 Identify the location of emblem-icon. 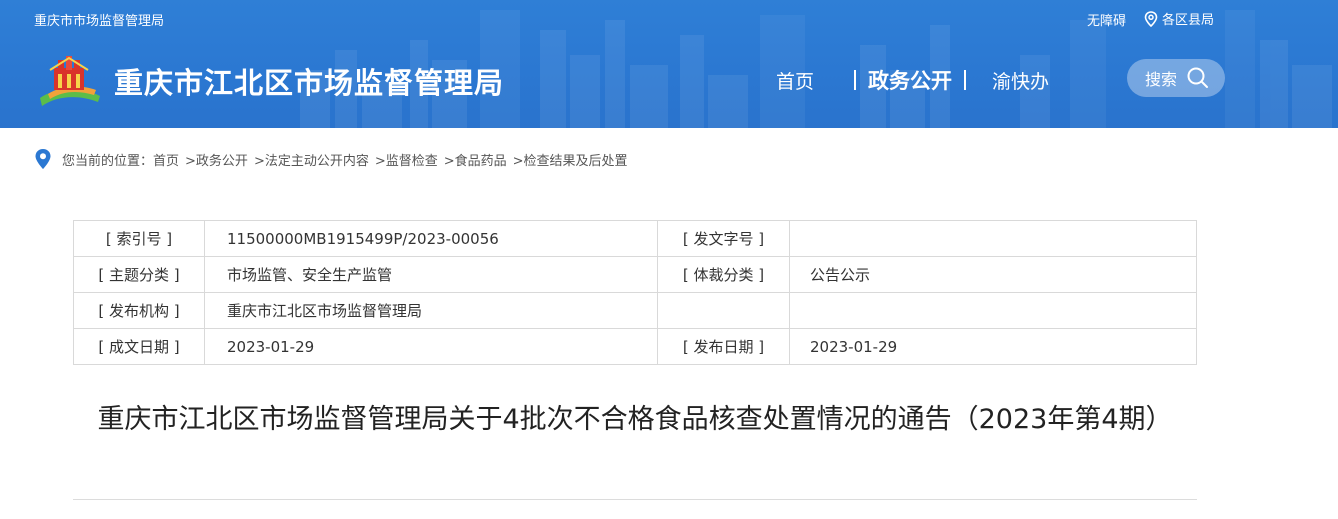
(70, 81).